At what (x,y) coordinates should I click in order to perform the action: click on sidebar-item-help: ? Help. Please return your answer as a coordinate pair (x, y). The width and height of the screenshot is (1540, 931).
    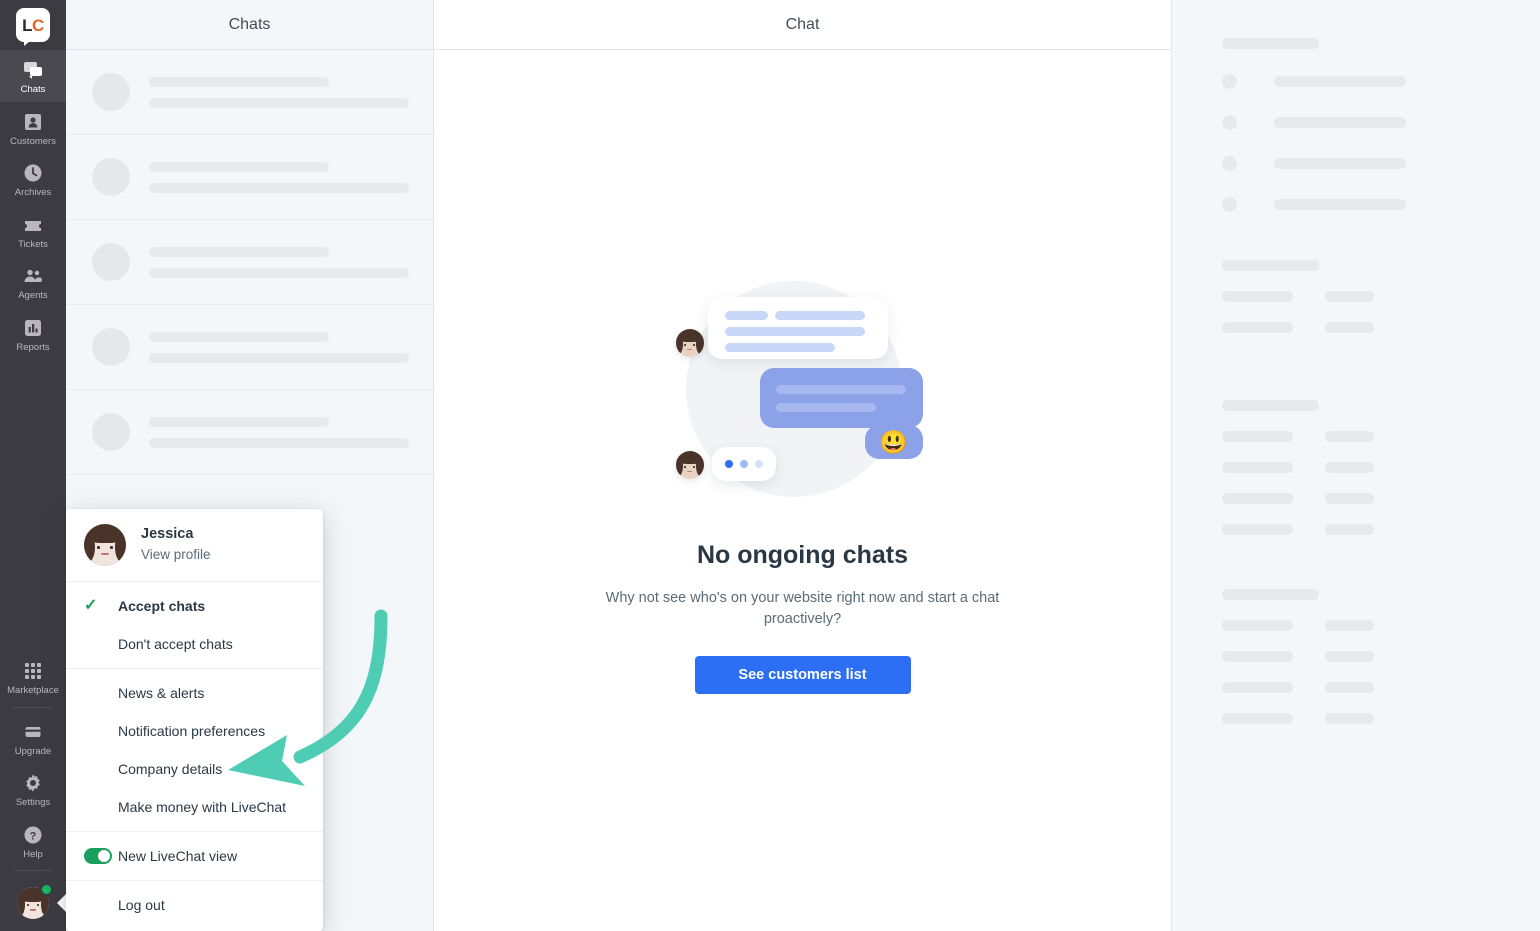
    Looking at the image, I should click on (33, 841).